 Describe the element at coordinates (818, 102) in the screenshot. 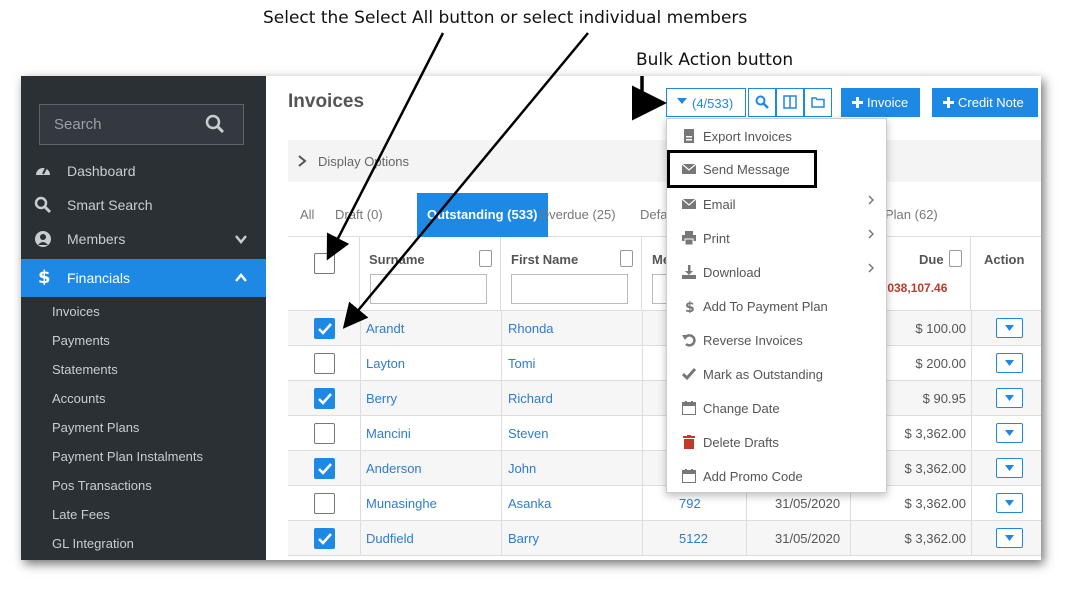

I see `folder-toolbar-button` at that location.